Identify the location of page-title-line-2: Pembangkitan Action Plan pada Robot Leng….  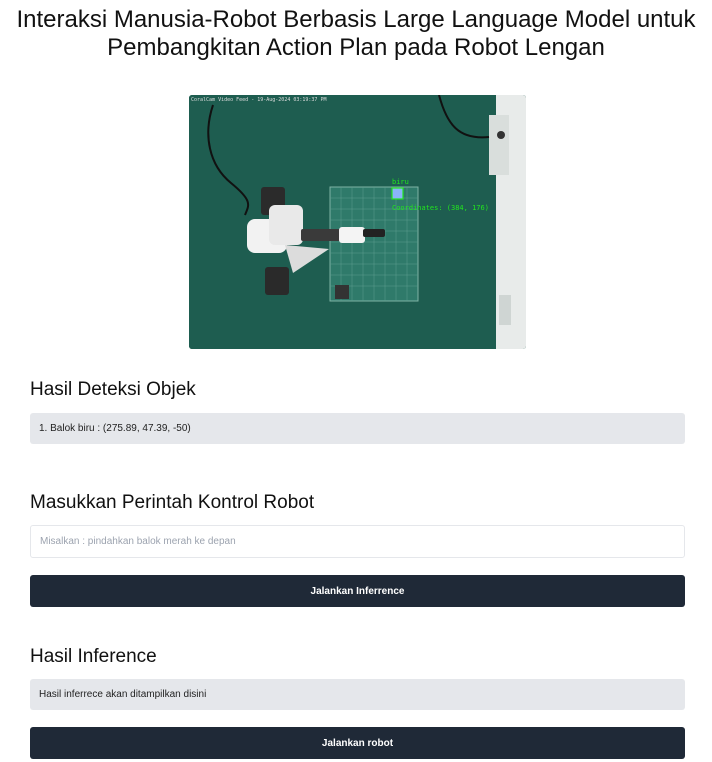
(356, 47).